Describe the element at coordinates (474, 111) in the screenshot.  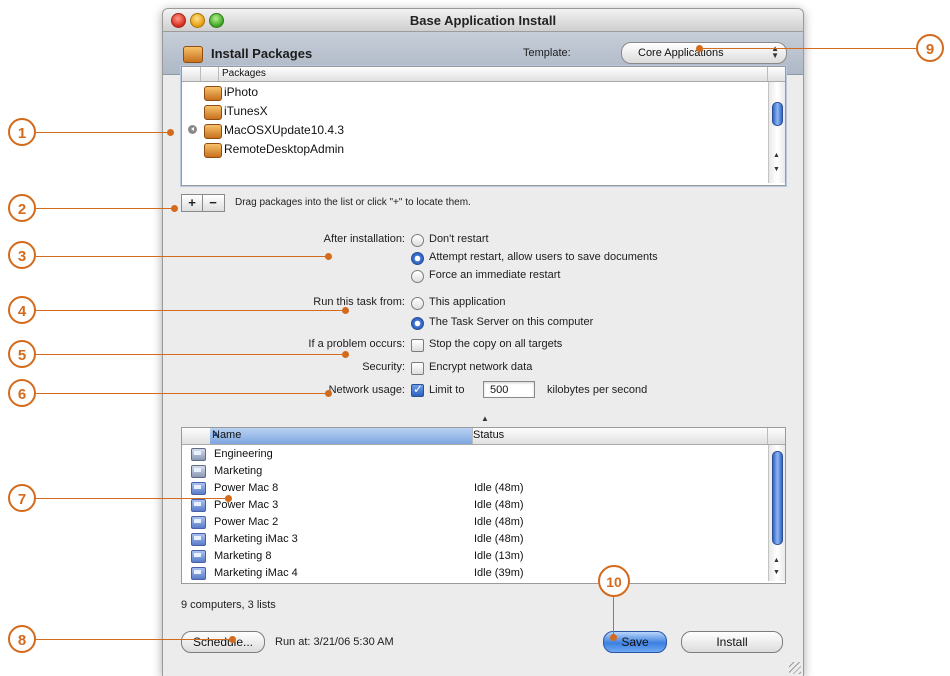
I see `package-row: iTunesX` at that location.